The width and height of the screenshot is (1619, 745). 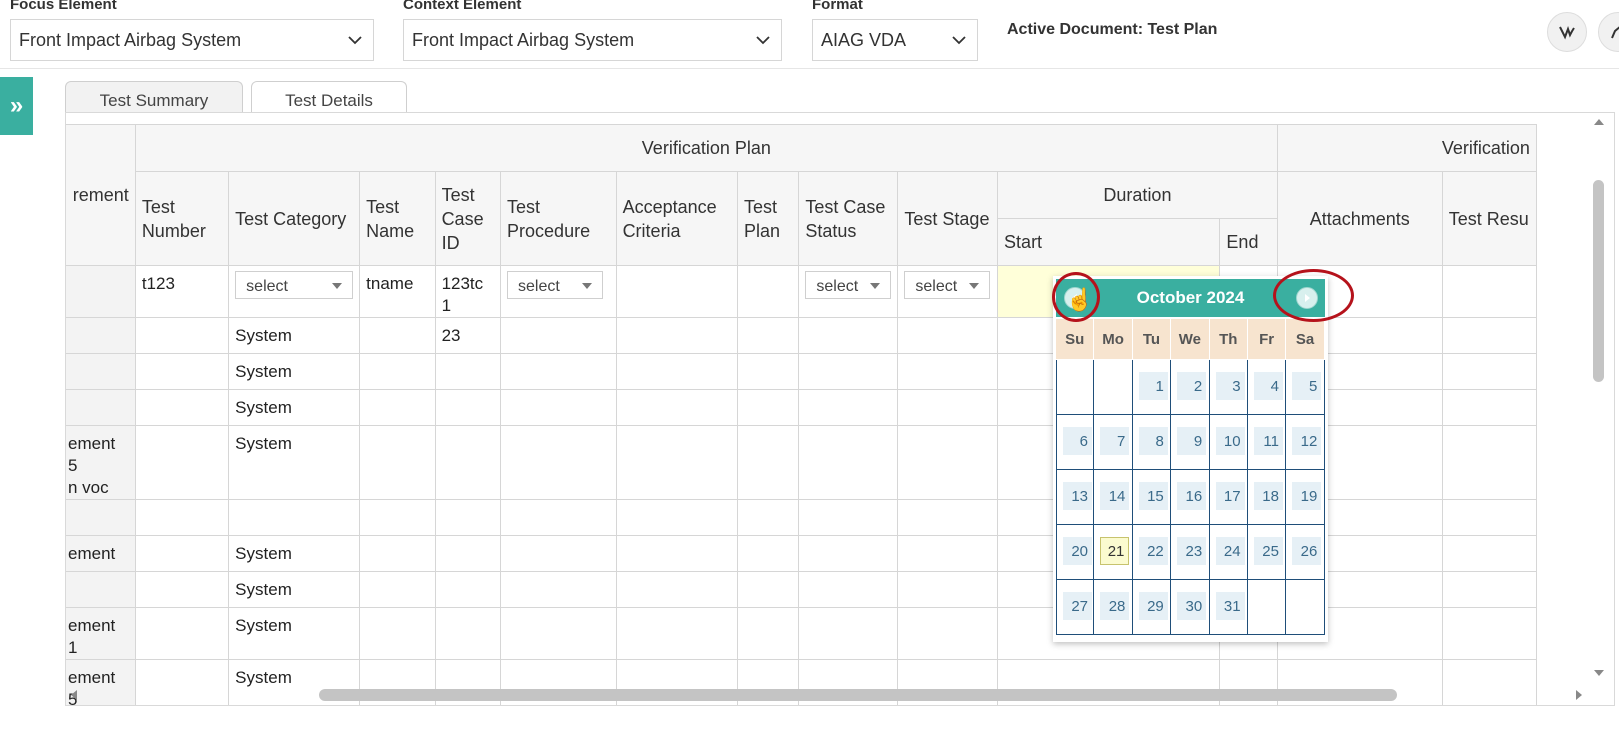 I want to click on calendar-day: 1, so click(x=1153, y=386).